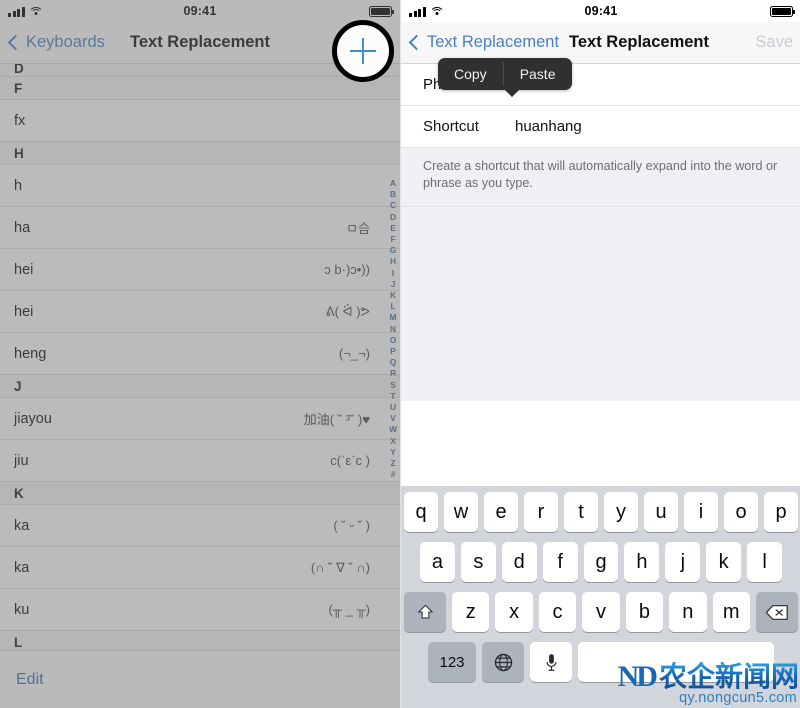  Describe the element at coordinates (548, 126) in the screenshot. I see `shortcut-input: huanhang` at that location.